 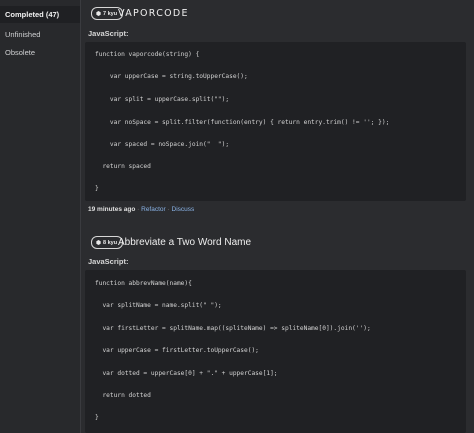 What do you see at coordinates (162, 99) in the screenshot?
I see `code-line: var split = upperCase.split("");` at bounding box center [162, 99].